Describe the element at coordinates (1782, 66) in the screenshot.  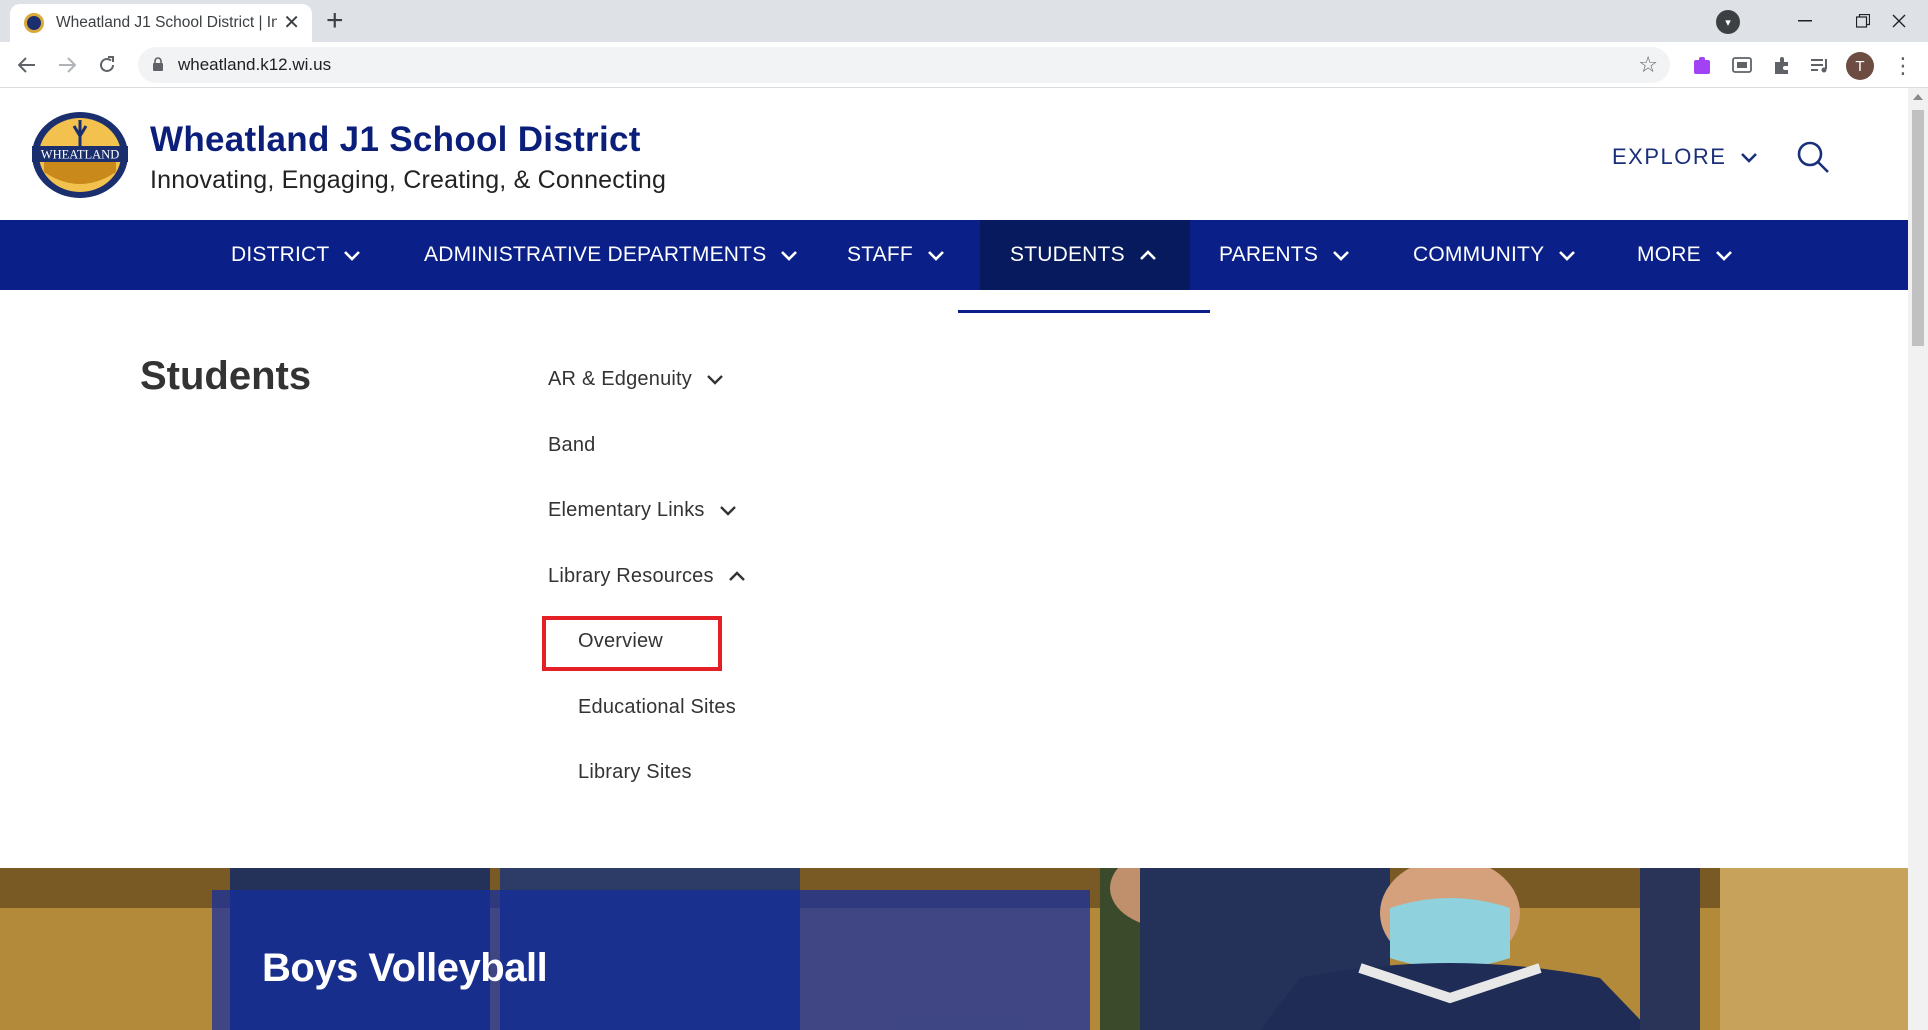
I see `extensions-icon` at that location.